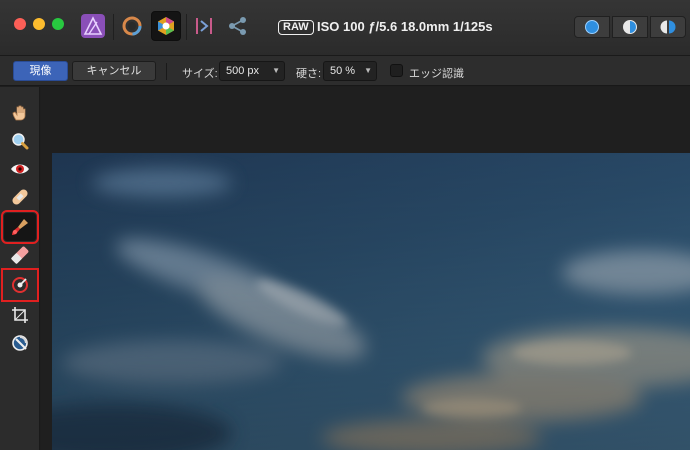 The image size is (690, 450). I want to click on share-button, so click(238, 26).